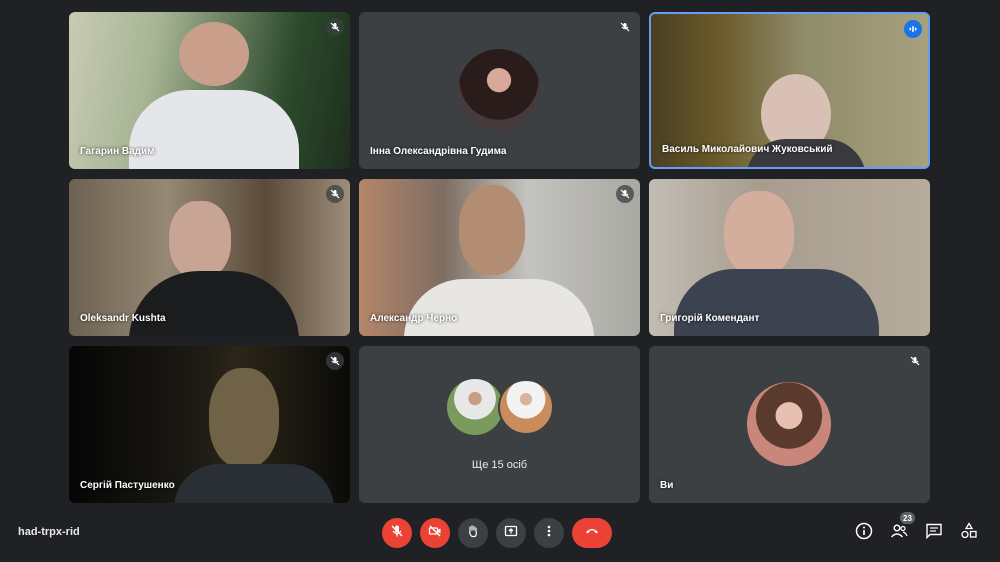  I want to click on participant-count-badge: 23, so click(907, 518).